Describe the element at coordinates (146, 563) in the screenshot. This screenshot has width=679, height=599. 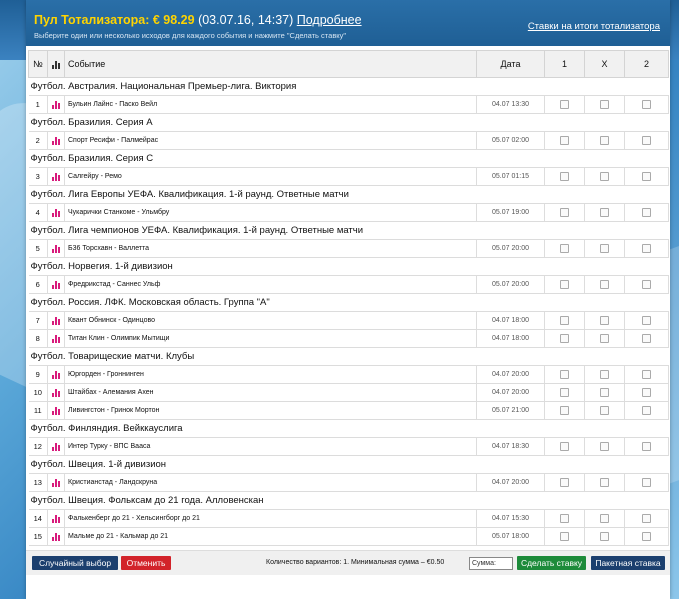
I see `cancel-button: Отменить` at that location.